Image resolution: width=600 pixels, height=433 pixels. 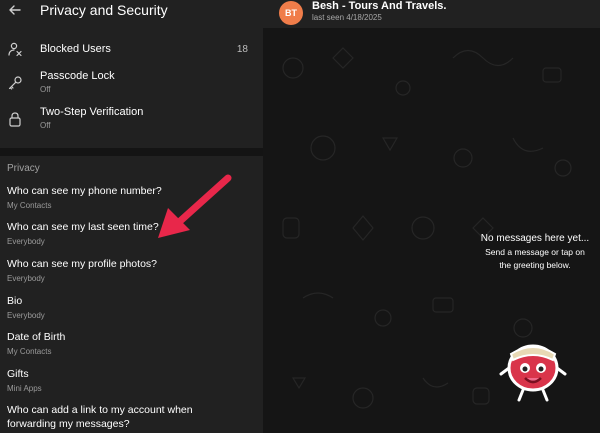 What do you see at coordinates (195, 206) in the screenshot?
I see `pointer-arrow-annotation` at bounding box center [195, 206].